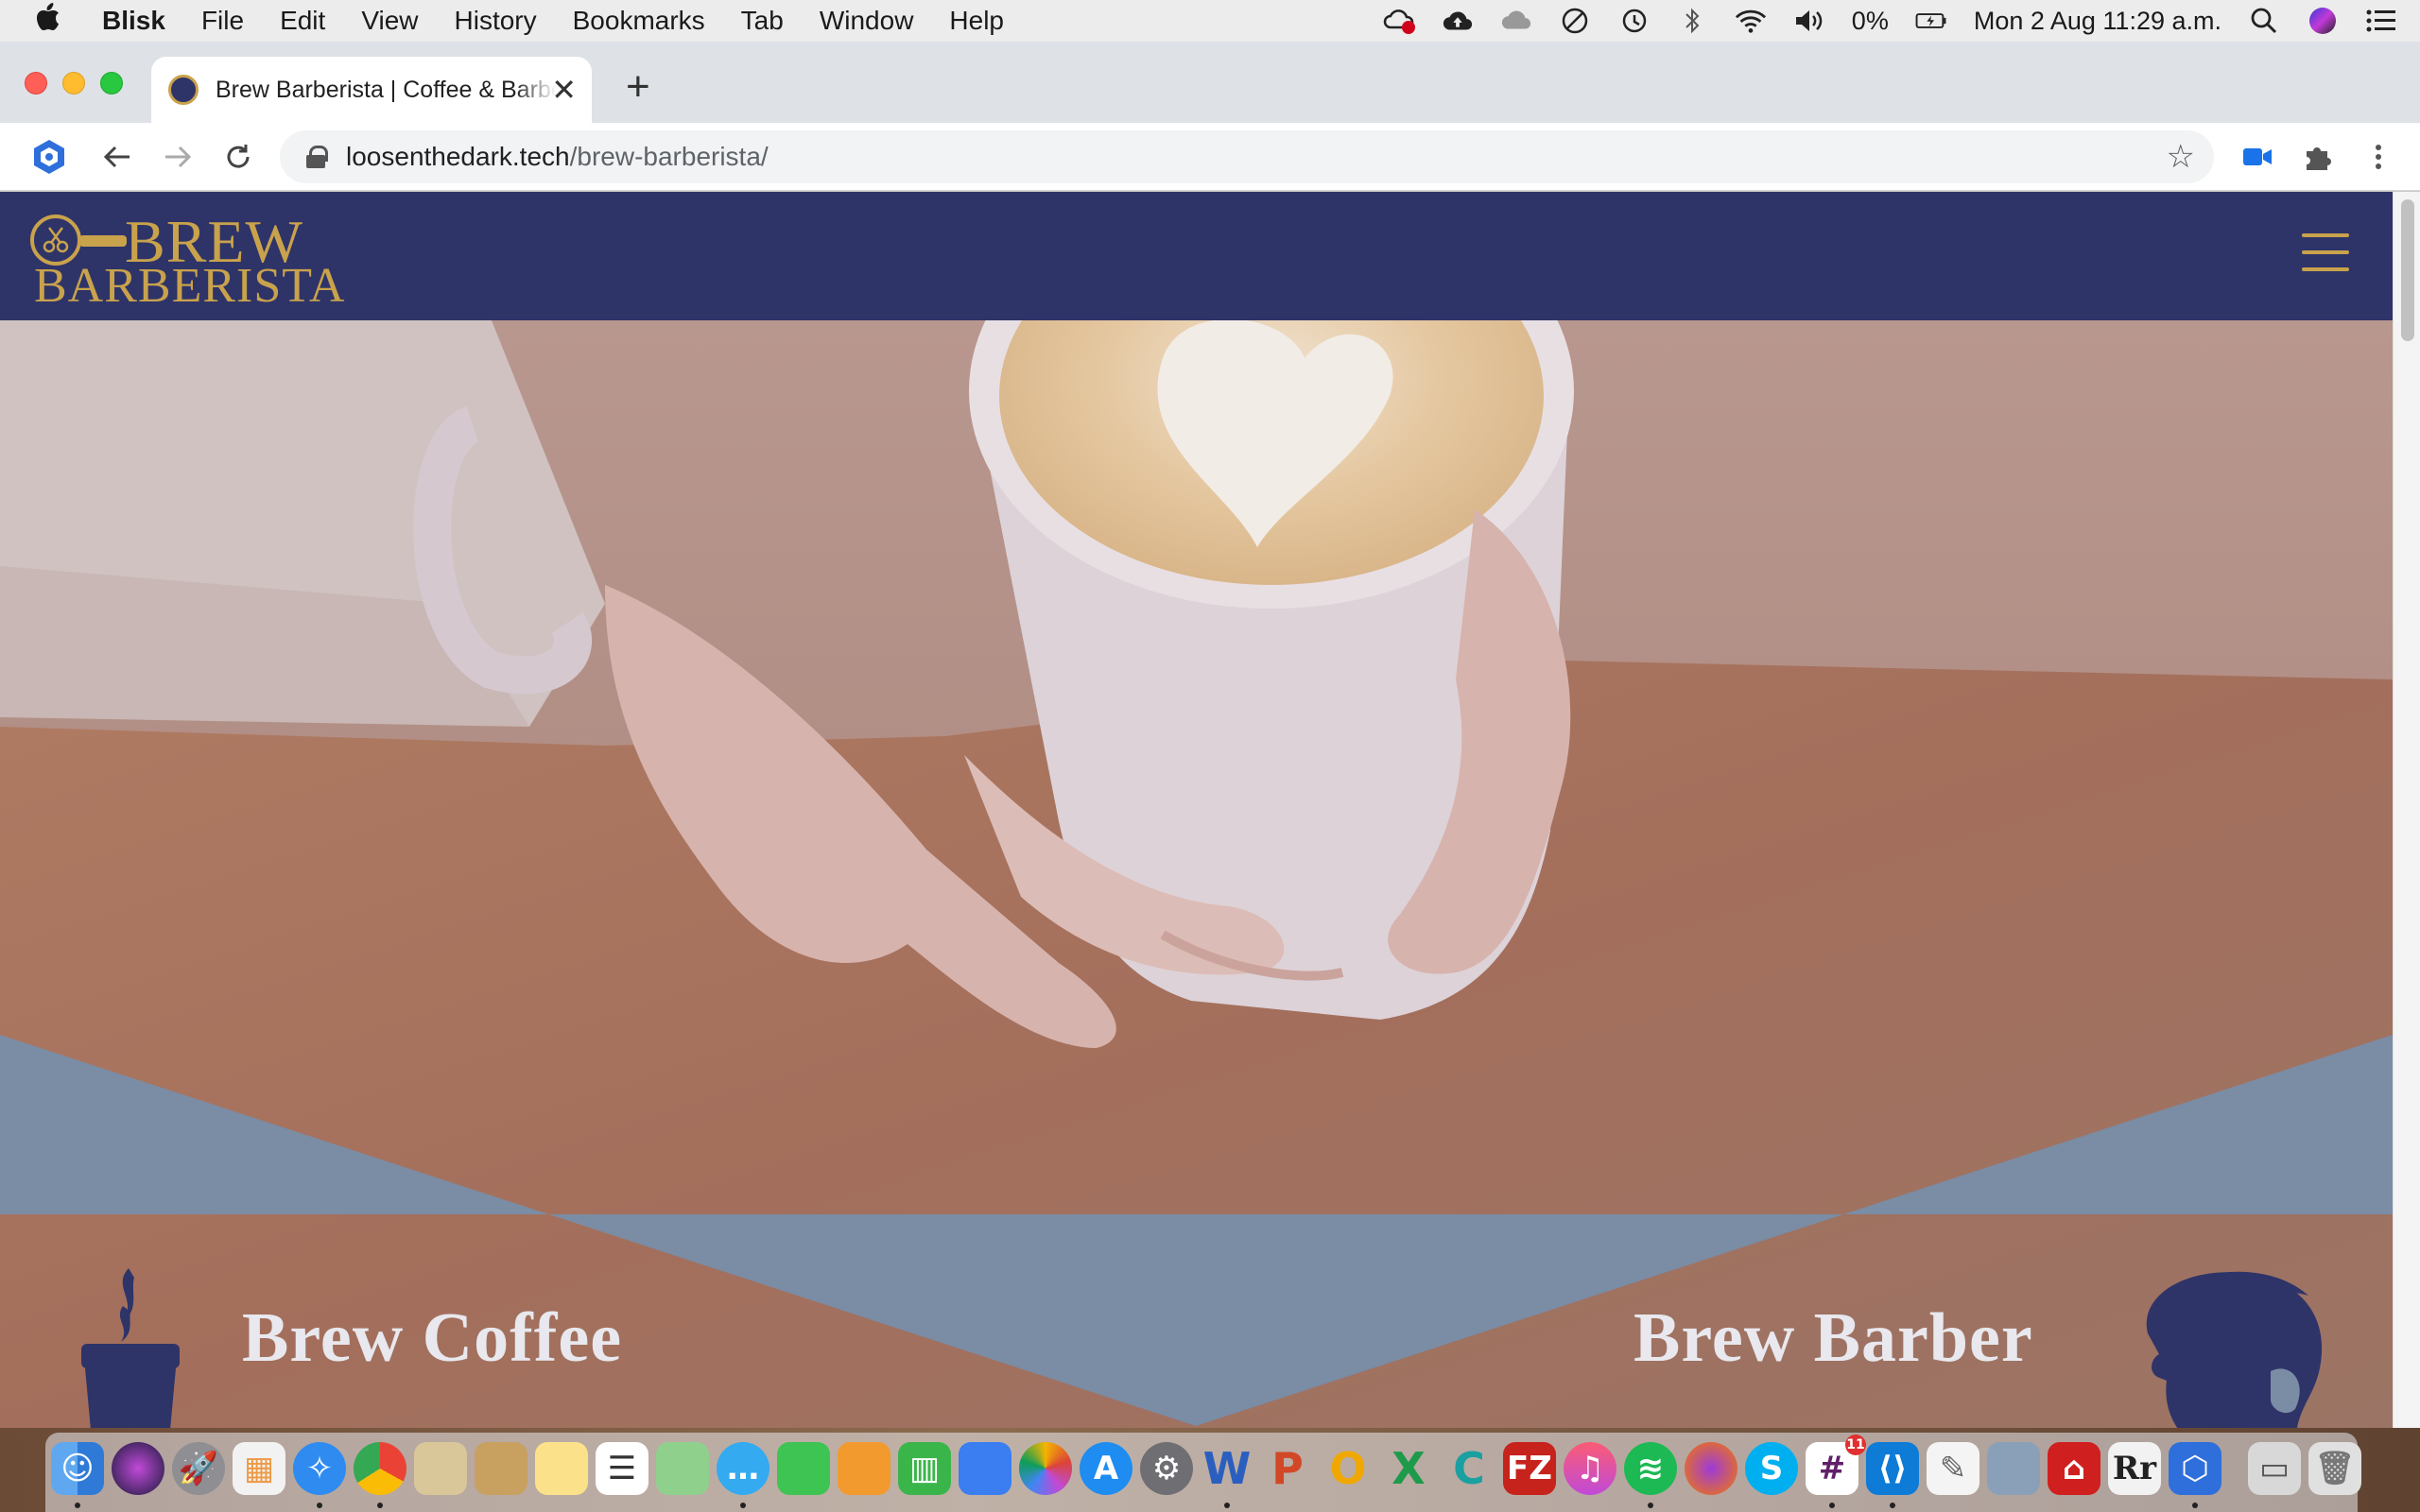  What do you see at coordinates (73, 83) in the screenshot?
I see `window-minimize-button` at bounding box center [73, 83].